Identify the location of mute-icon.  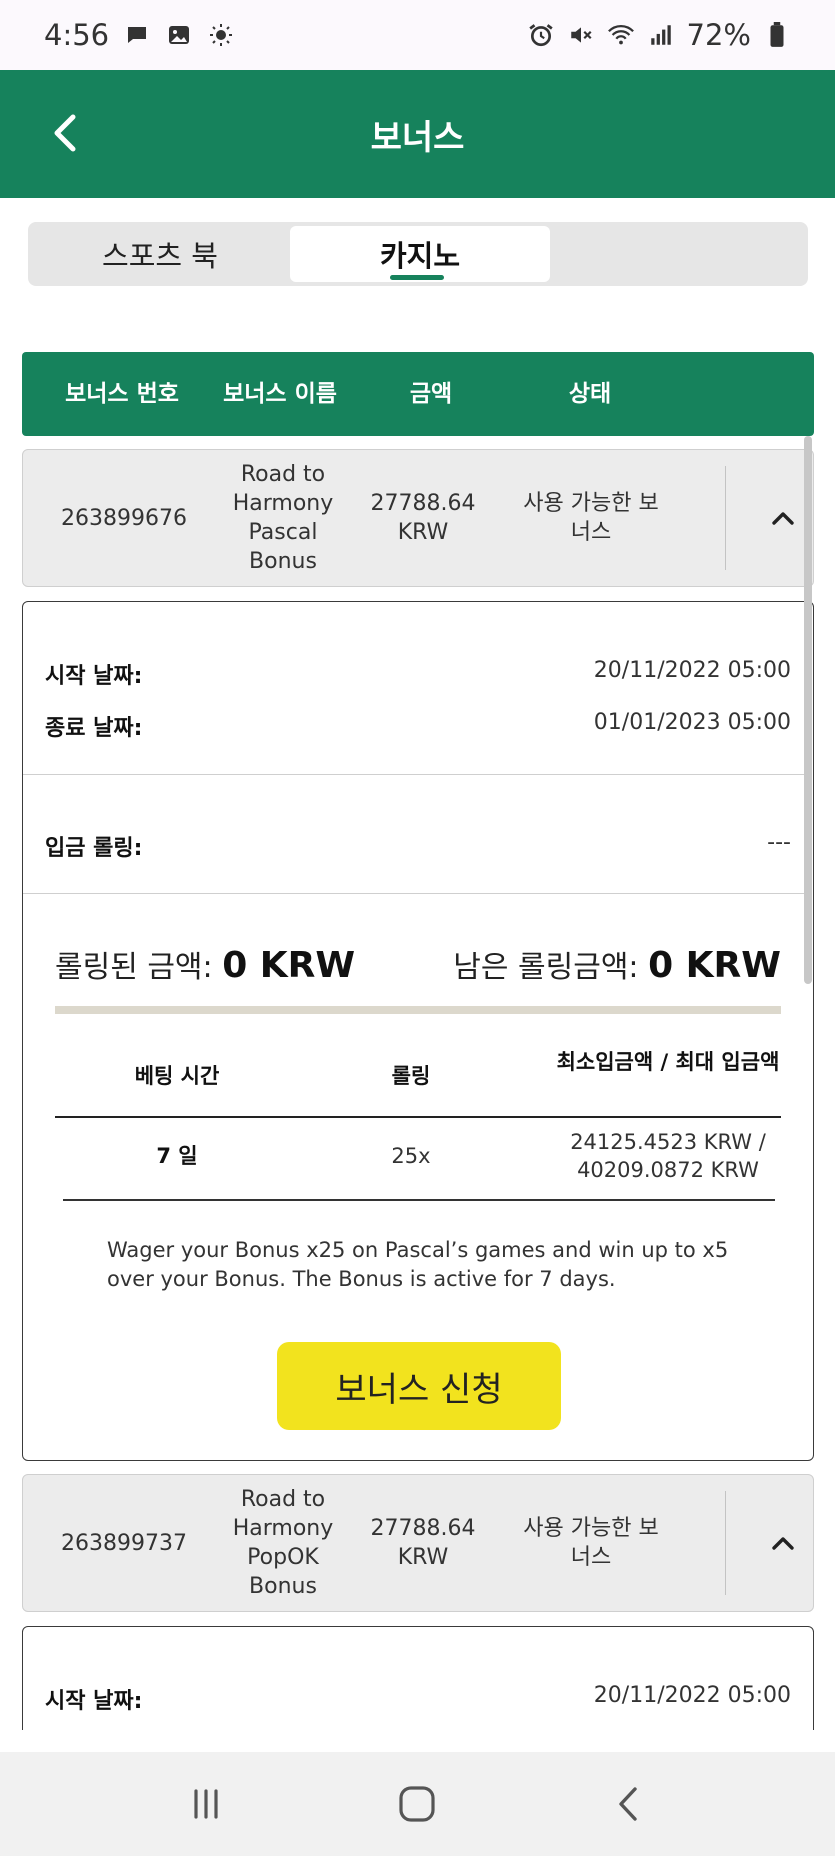
(581, 35).